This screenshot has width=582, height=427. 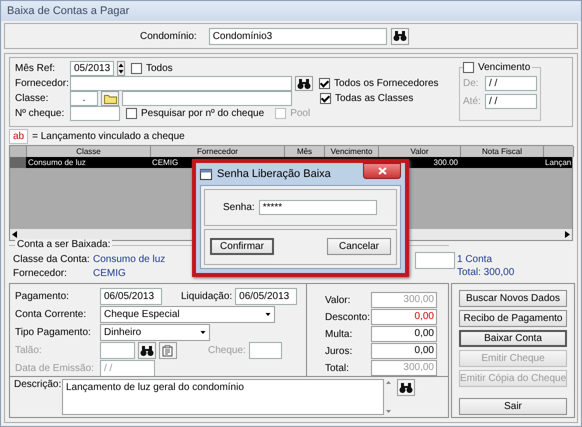 What do you see at coordinates (206, 296) in the screenshot?
I see `field-label: Liquidação:` at bounding box center [206, 296].